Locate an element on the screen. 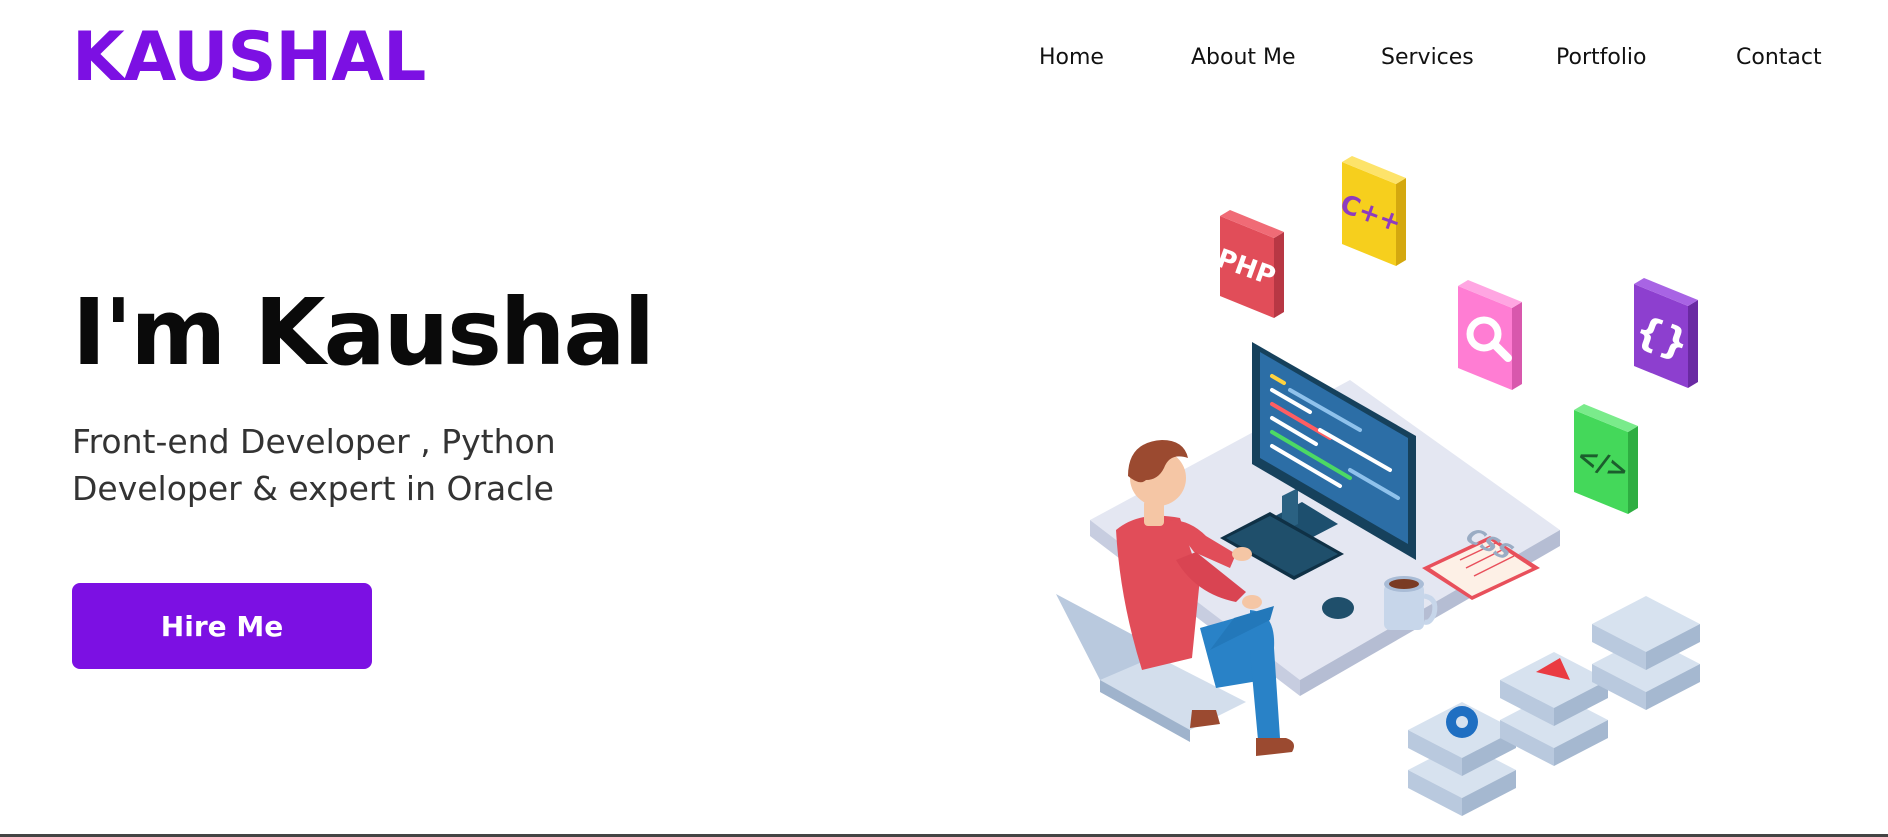 This screenshot has height=837, width=1888. gear-block-stack is located at coordinates (1462, 759).